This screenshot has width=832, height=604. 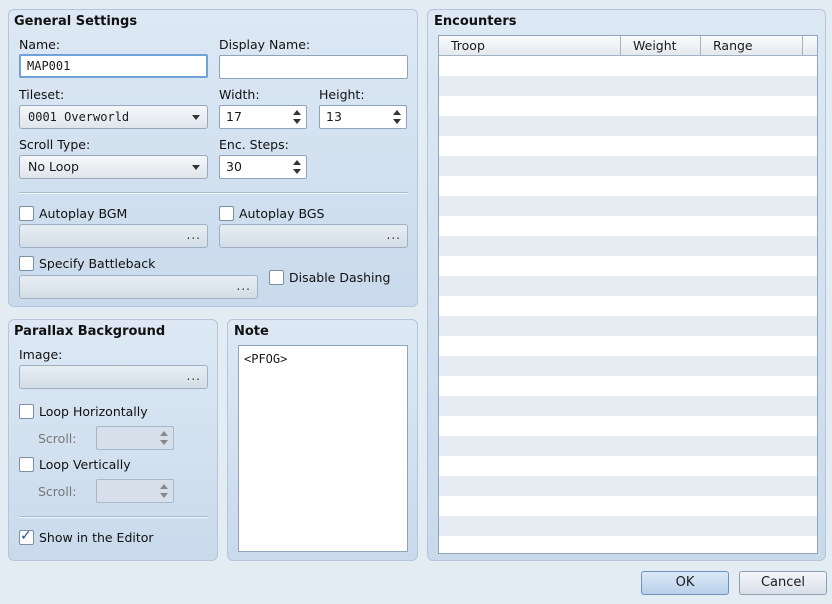 I want to click on column-header-troop: Troop, so click(x=530, y=45).